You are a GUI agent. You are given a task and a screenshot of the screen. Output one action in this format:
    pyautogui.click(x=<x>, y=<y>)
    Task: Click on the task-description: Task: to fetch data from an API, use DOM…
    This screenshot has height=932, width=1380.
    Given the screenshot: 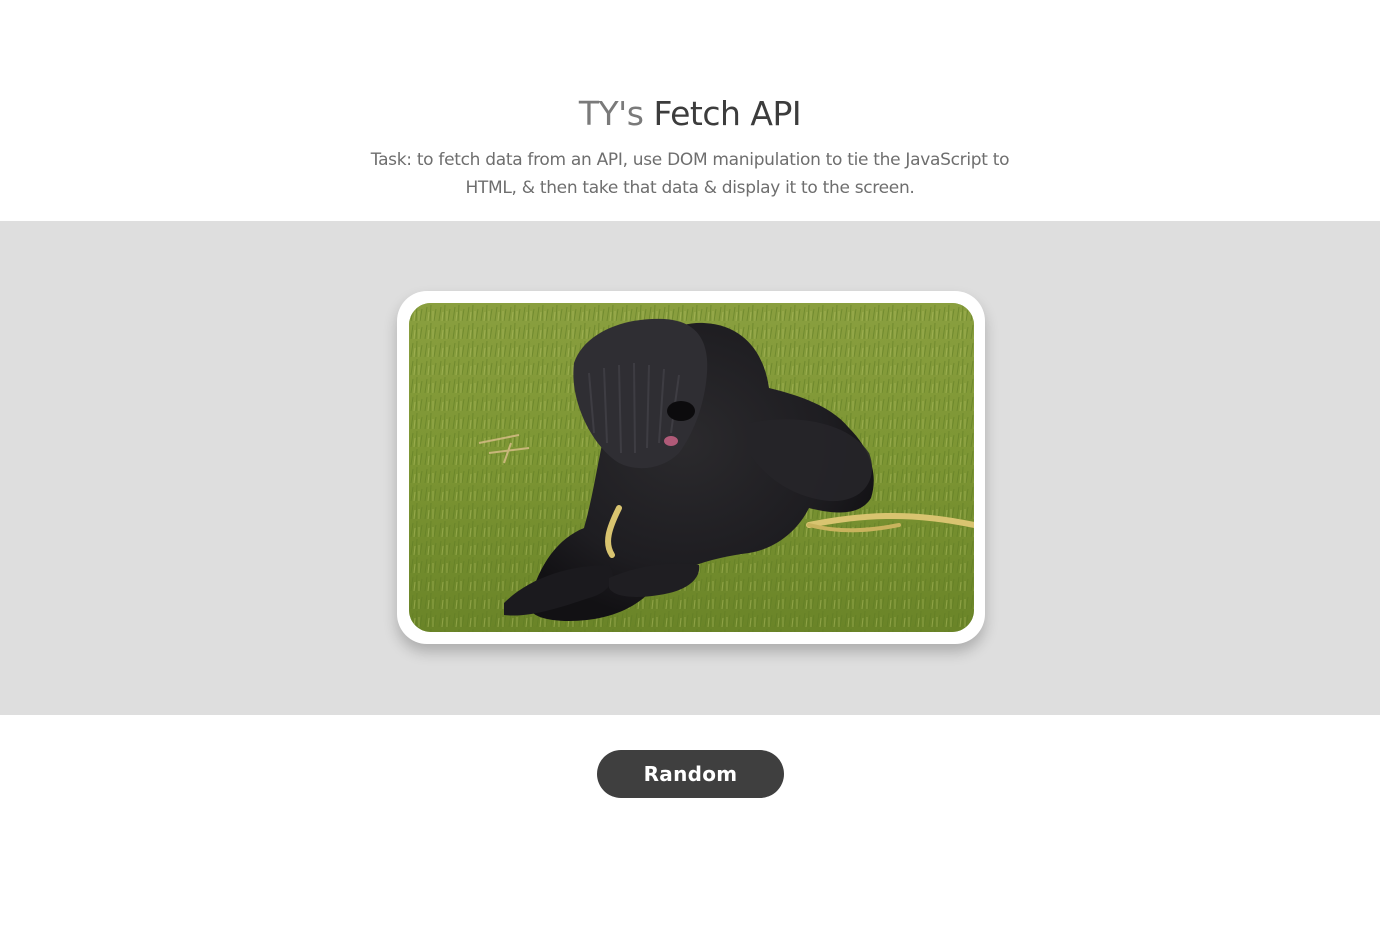 What is the action you would take?
    pyautogui.click(x=690, y=174)
    